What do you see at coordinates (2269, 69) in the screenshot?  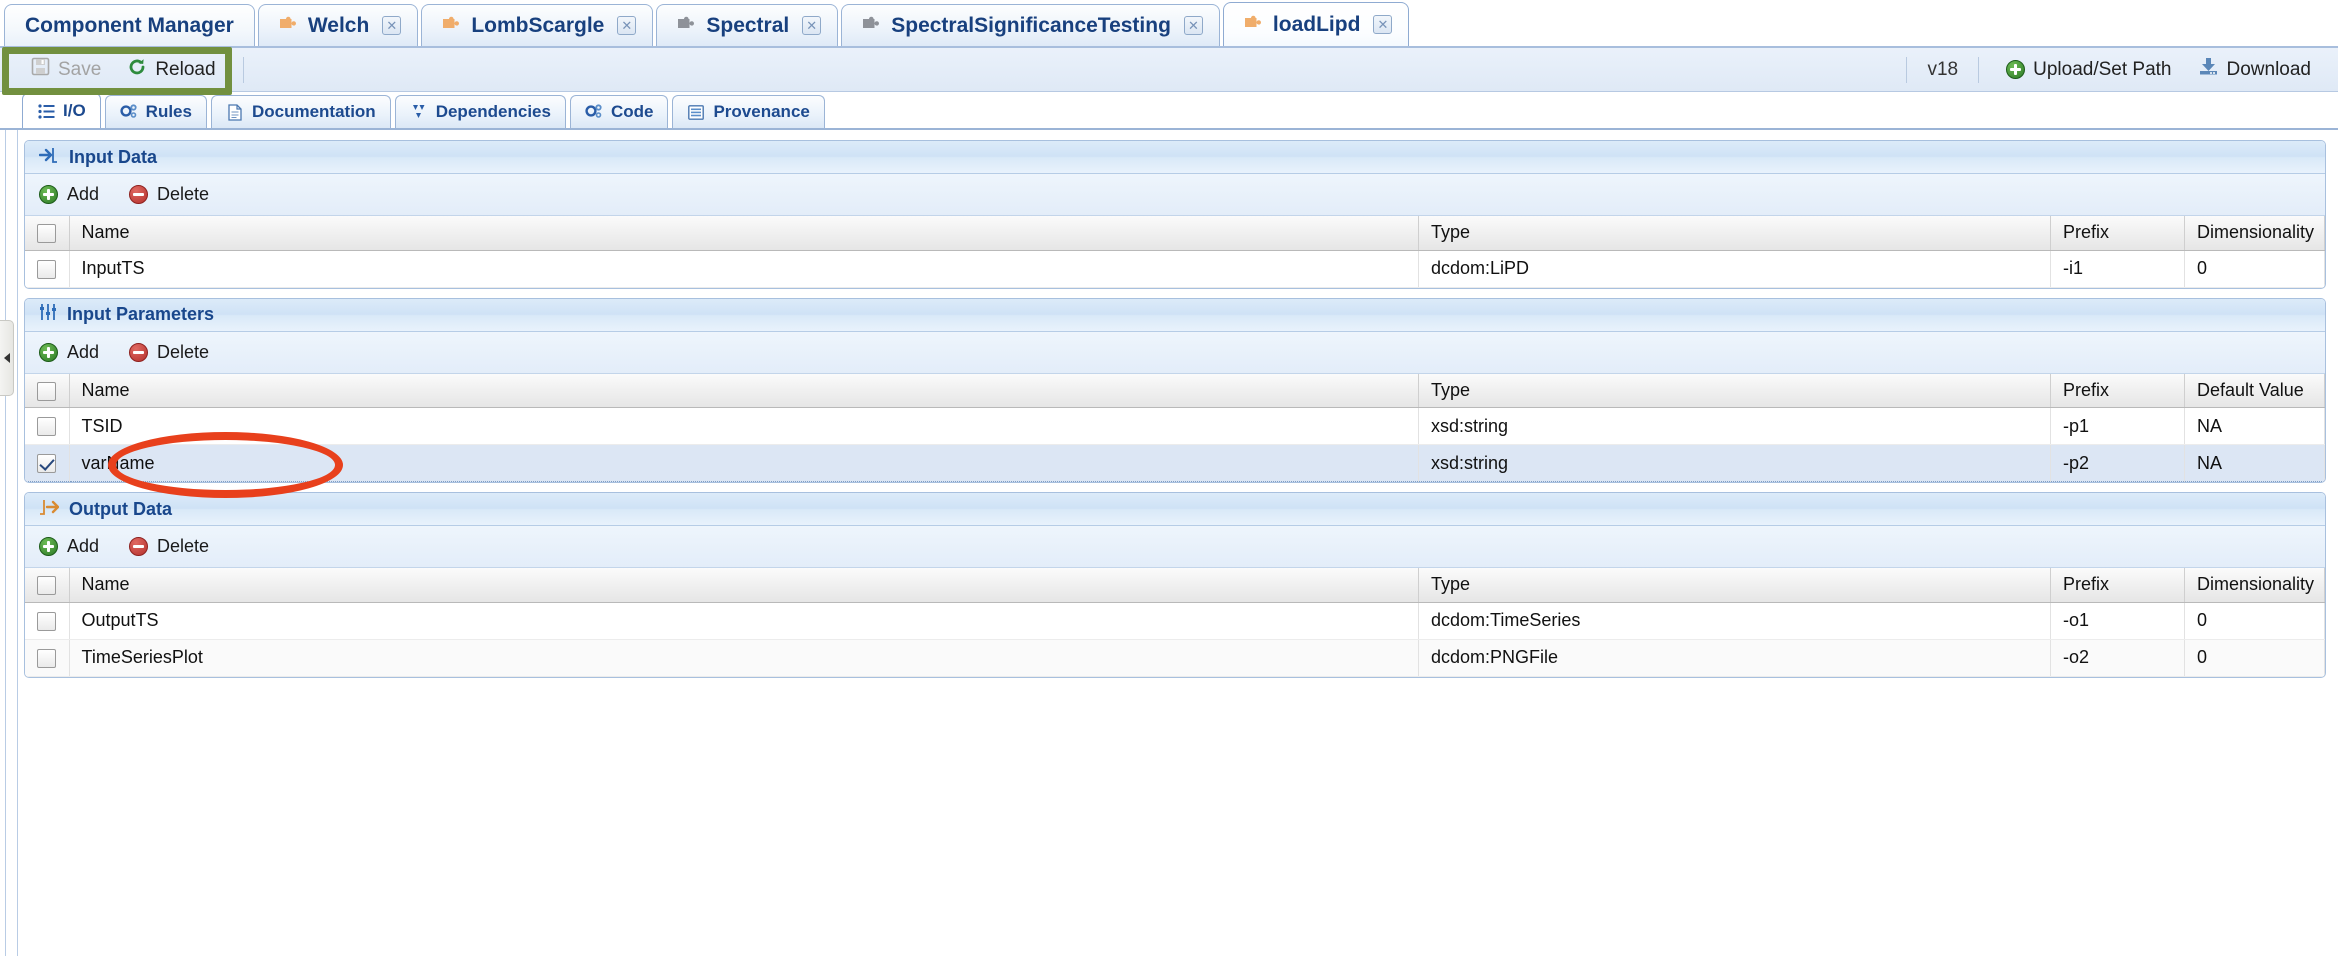 I see `download-label: Download` at bounding box center [2269, 69].